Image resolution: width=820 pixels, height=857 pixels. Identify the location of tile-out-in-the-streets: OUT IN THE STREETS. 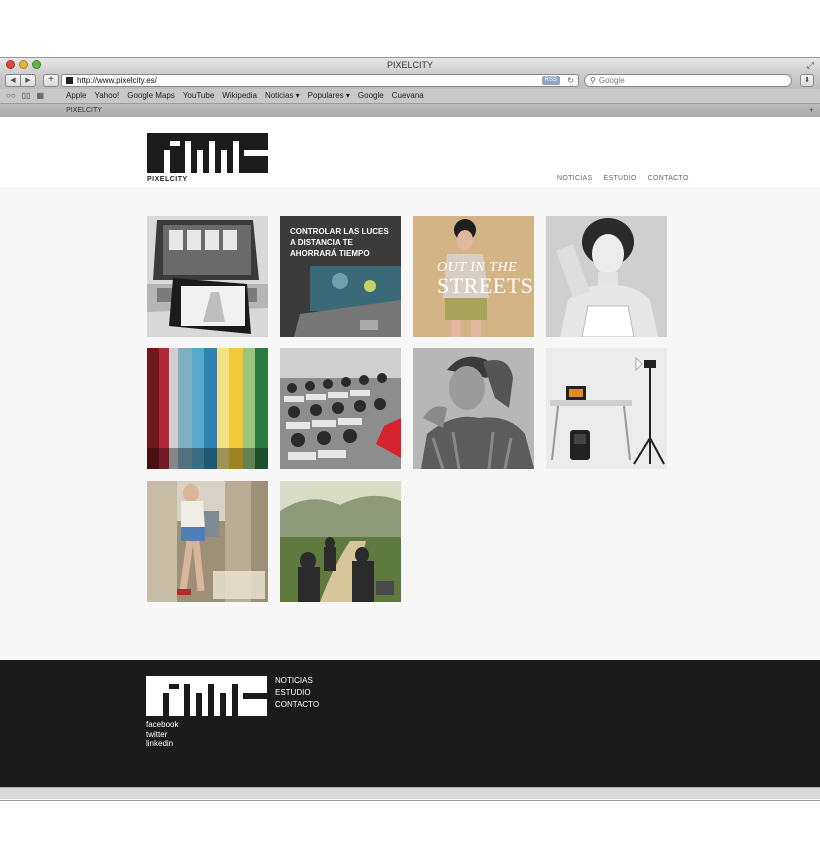
(473, 276).